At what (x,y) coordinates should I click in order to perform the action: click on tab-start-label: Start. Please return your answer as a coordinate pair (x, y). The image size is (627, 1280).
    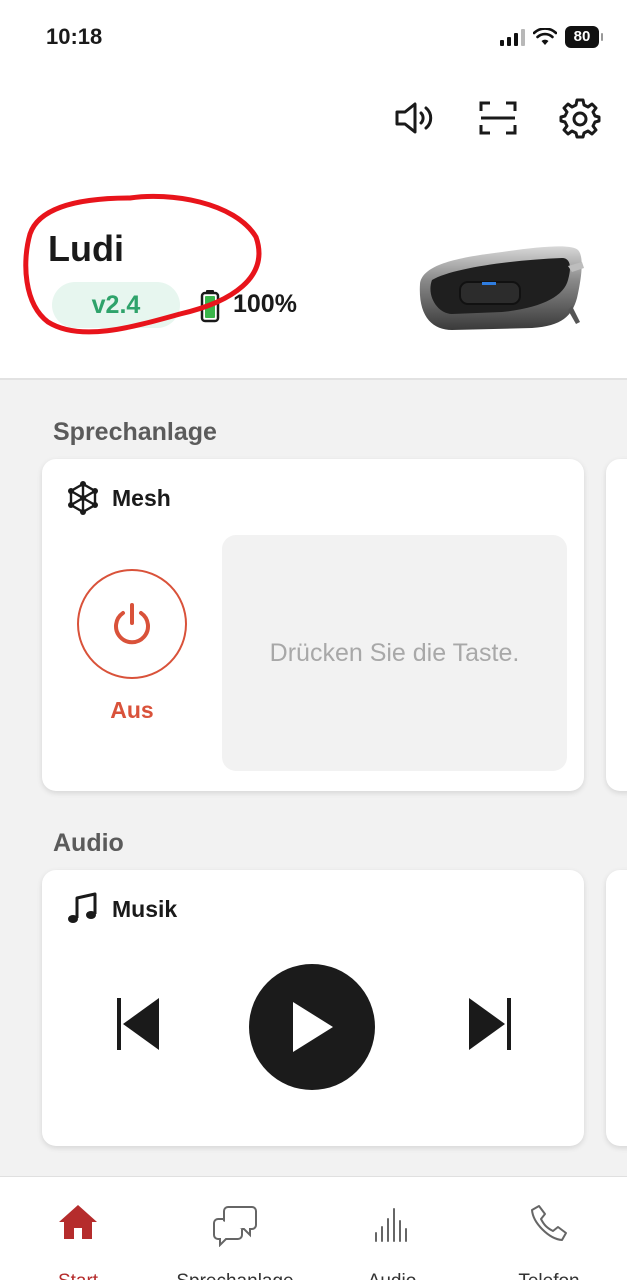
    Looking at the image, I should click on (78, 1275).